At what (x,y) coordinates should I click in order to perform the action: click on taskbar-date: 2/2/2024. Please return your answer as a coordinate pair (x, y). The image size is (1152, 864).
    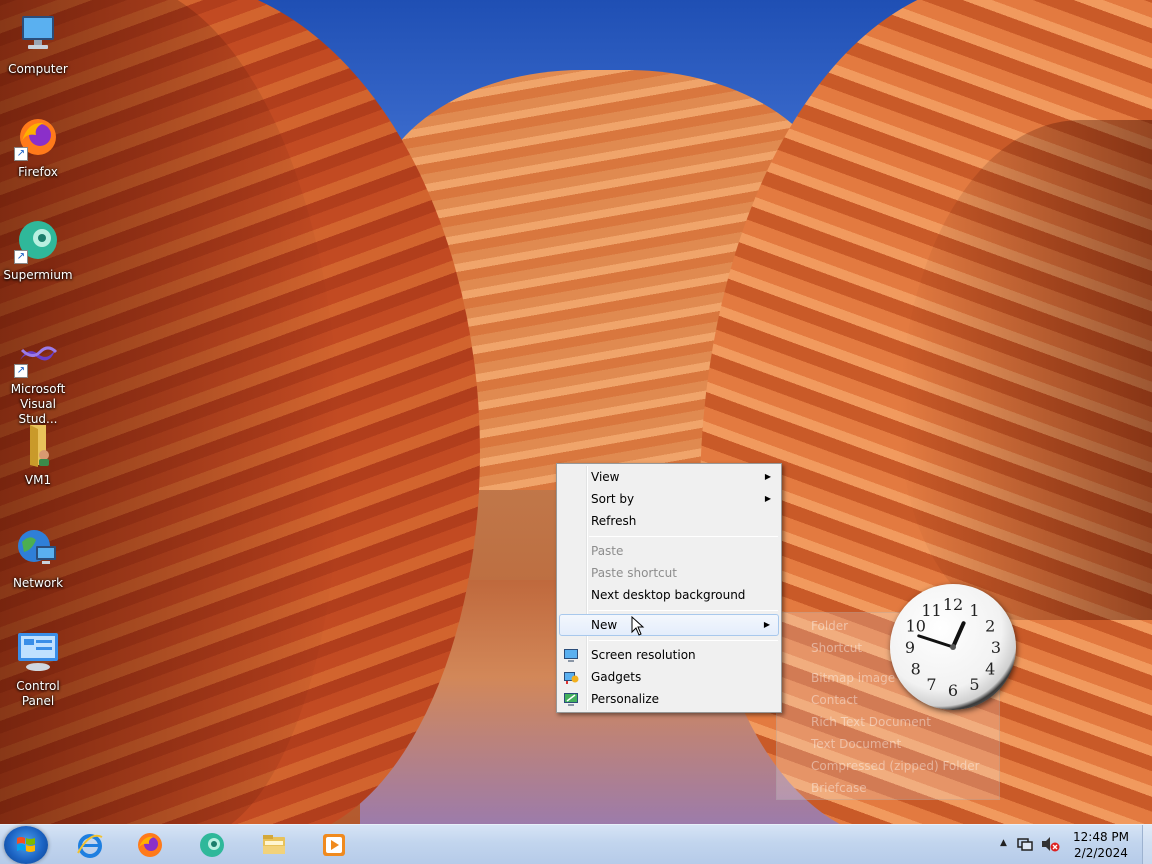
    Looking at the image, I should click on (1101, 853).